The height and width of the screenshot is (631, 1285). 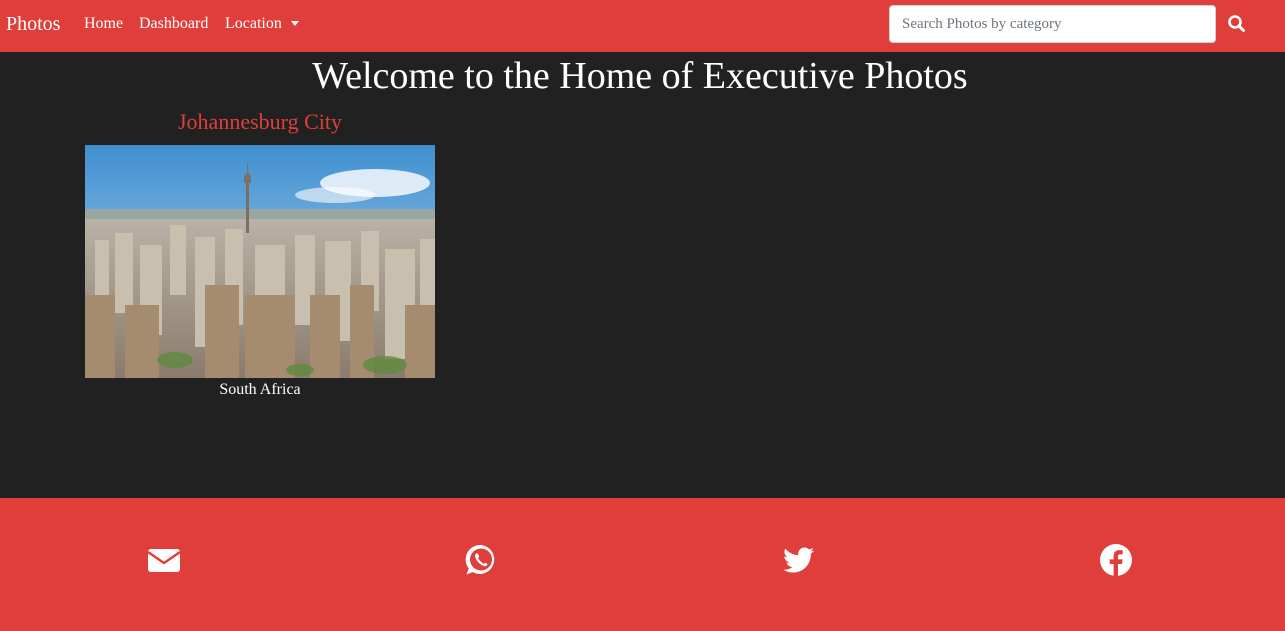 I want to click on search-icon, so click(x=1236, y=23).